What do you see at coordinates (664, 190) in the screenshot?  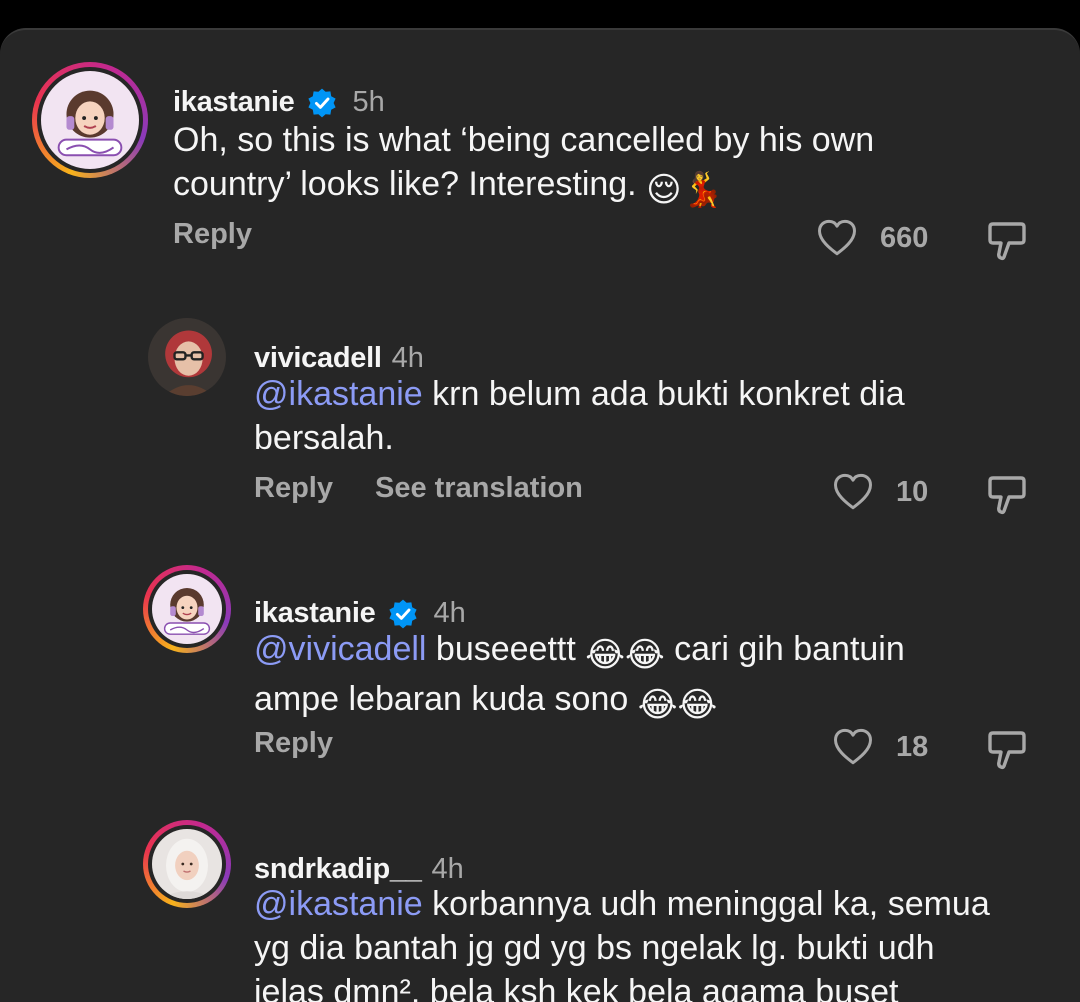 I see `relieved-face-emoji: 😌` at bounding box center [664, 190].